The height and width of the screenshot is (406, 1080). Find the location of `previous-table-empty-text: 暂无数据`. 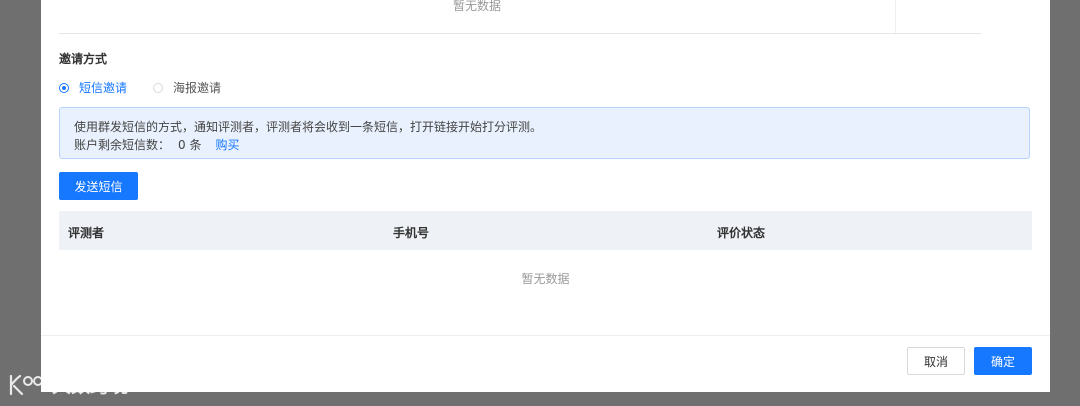

previous-table-empty-text: 暂无数据 is located at coordinates (476, 6).